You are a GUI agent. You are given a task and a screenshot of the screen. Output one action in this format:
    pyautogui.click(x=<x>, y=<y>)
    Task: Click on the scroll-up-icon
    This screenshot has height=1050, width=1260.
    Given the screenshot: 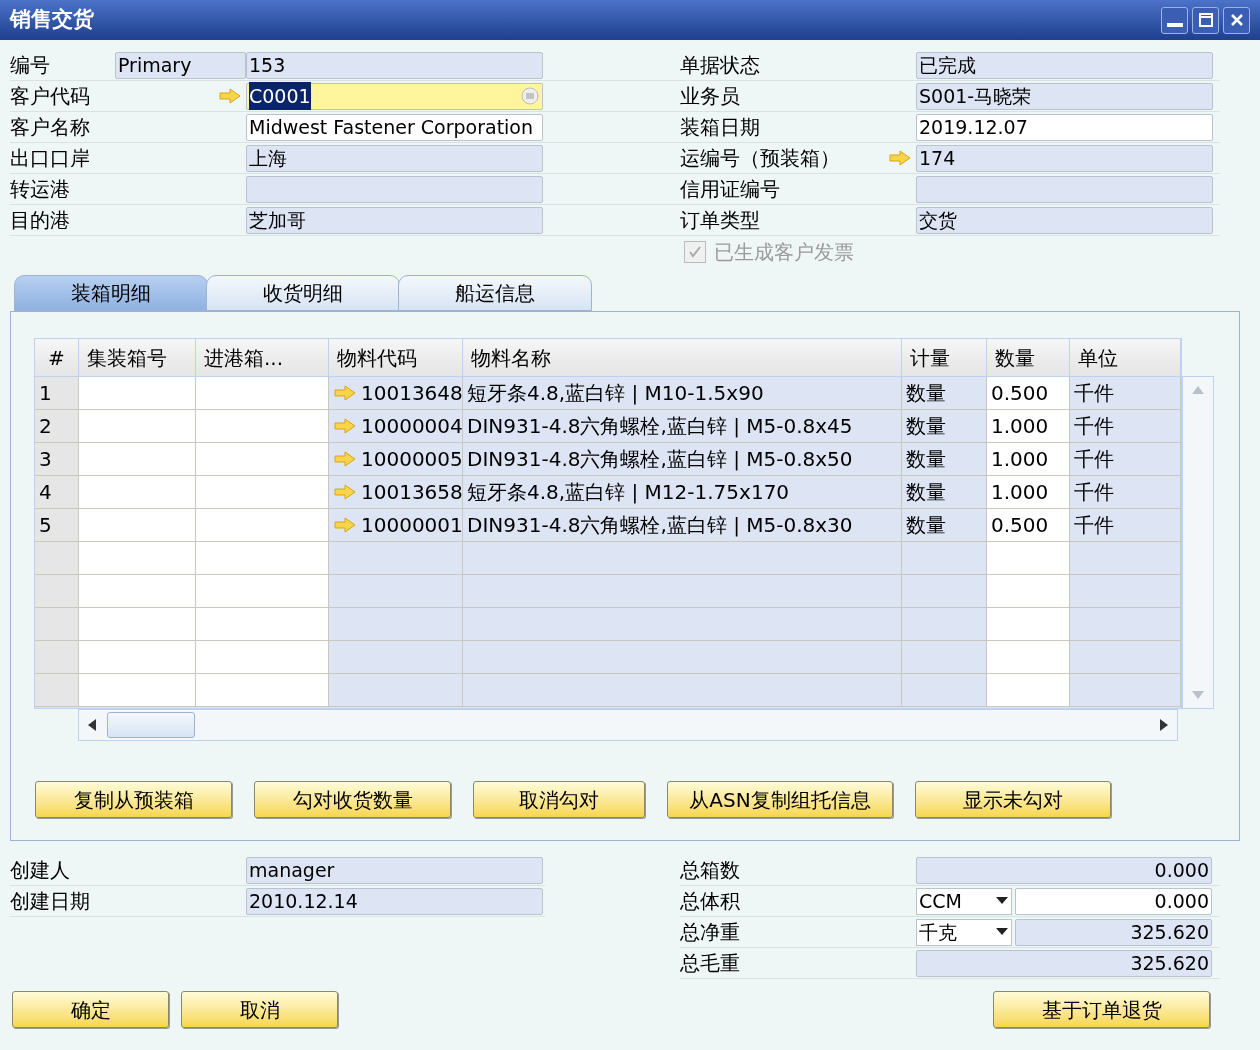 What is the action you would take?
    pyautogui.click(x=1198, y=390)
    